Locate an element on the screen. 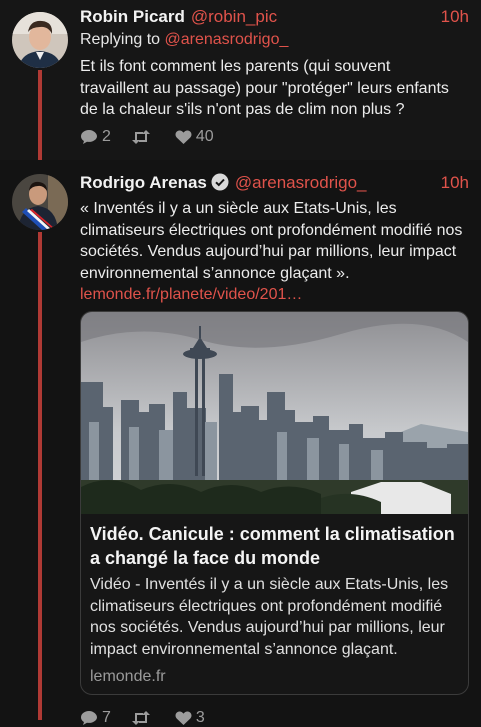 Image resolution: width=481 pixels, height=727 pixels. like-count: 3 is located at coordinates (200, 717).